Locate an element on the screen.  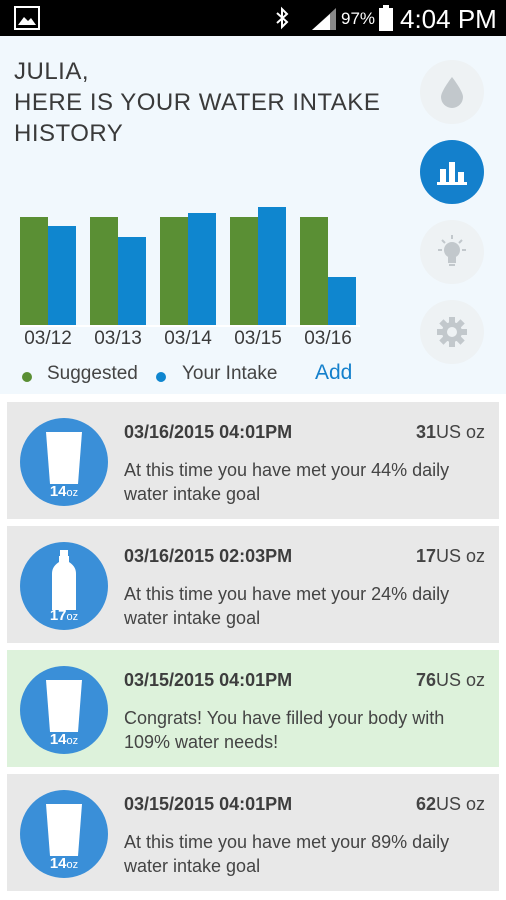
entry-total: 17US oz is located at coordinates (450, 556).